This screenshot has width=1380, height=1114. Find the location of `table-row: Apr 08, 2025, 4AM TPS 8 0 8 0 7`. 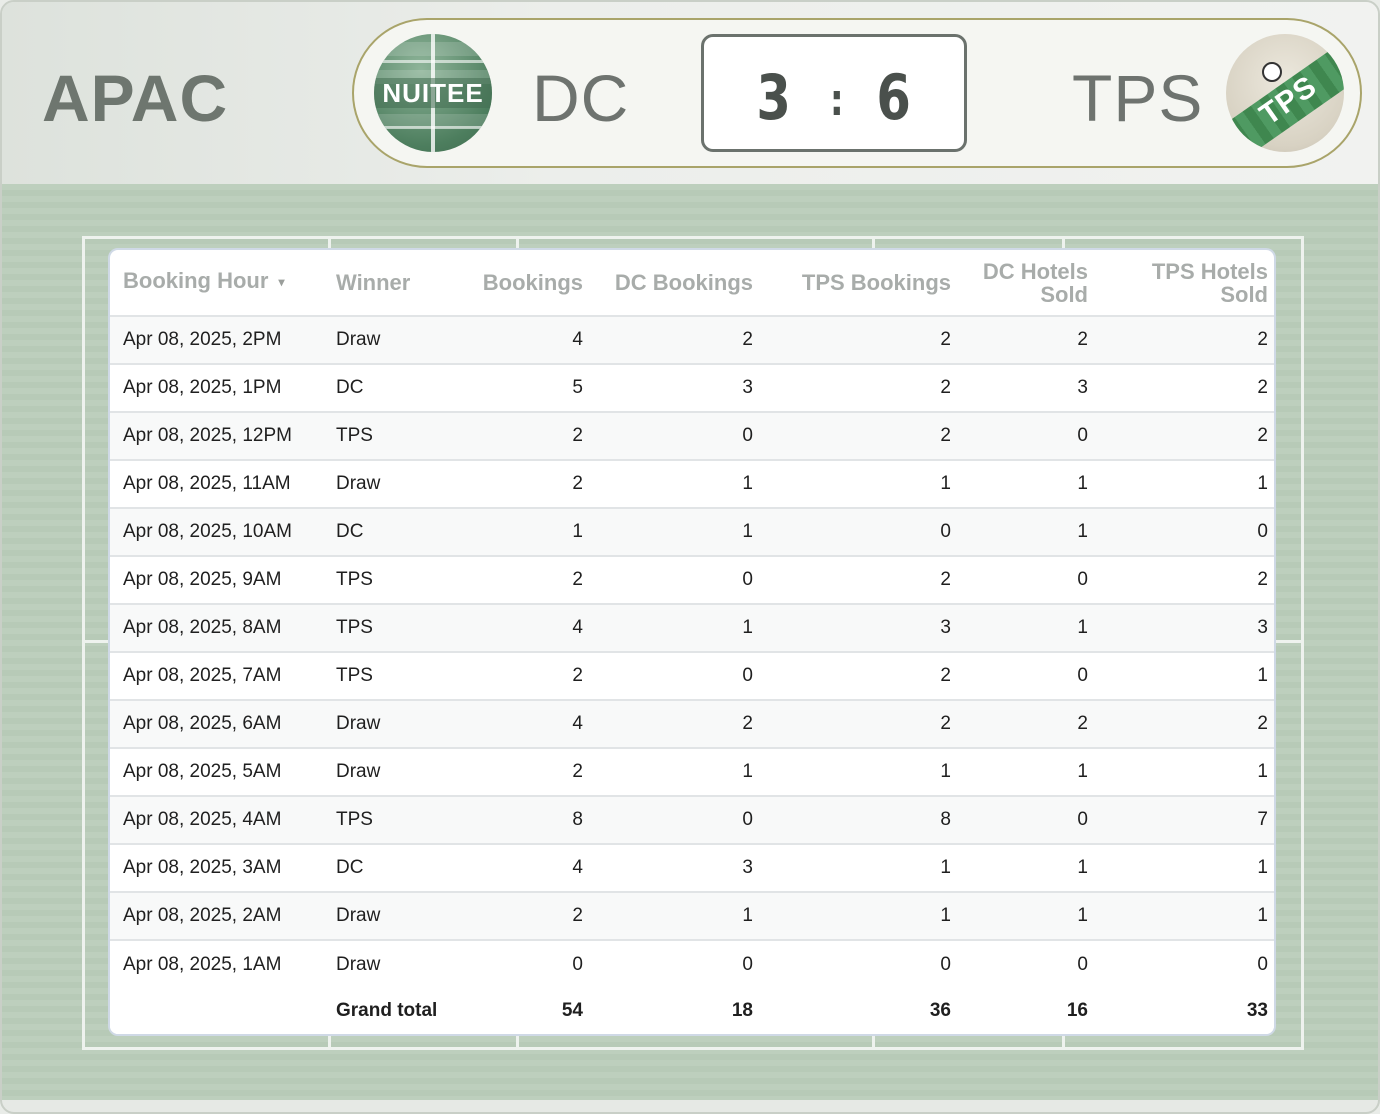

table-row: Apr 08, 2025, 4AM TPS 8 0 8 0 7 is located at coordinates (692, 819).